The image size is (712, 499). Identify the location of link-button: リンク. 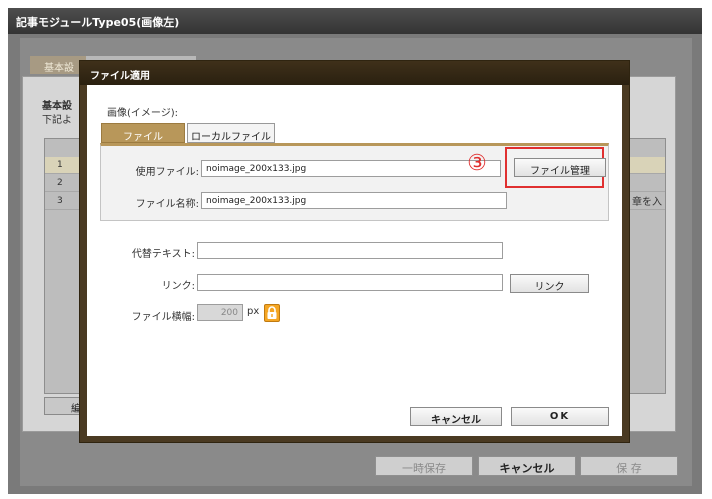
(549, 283).